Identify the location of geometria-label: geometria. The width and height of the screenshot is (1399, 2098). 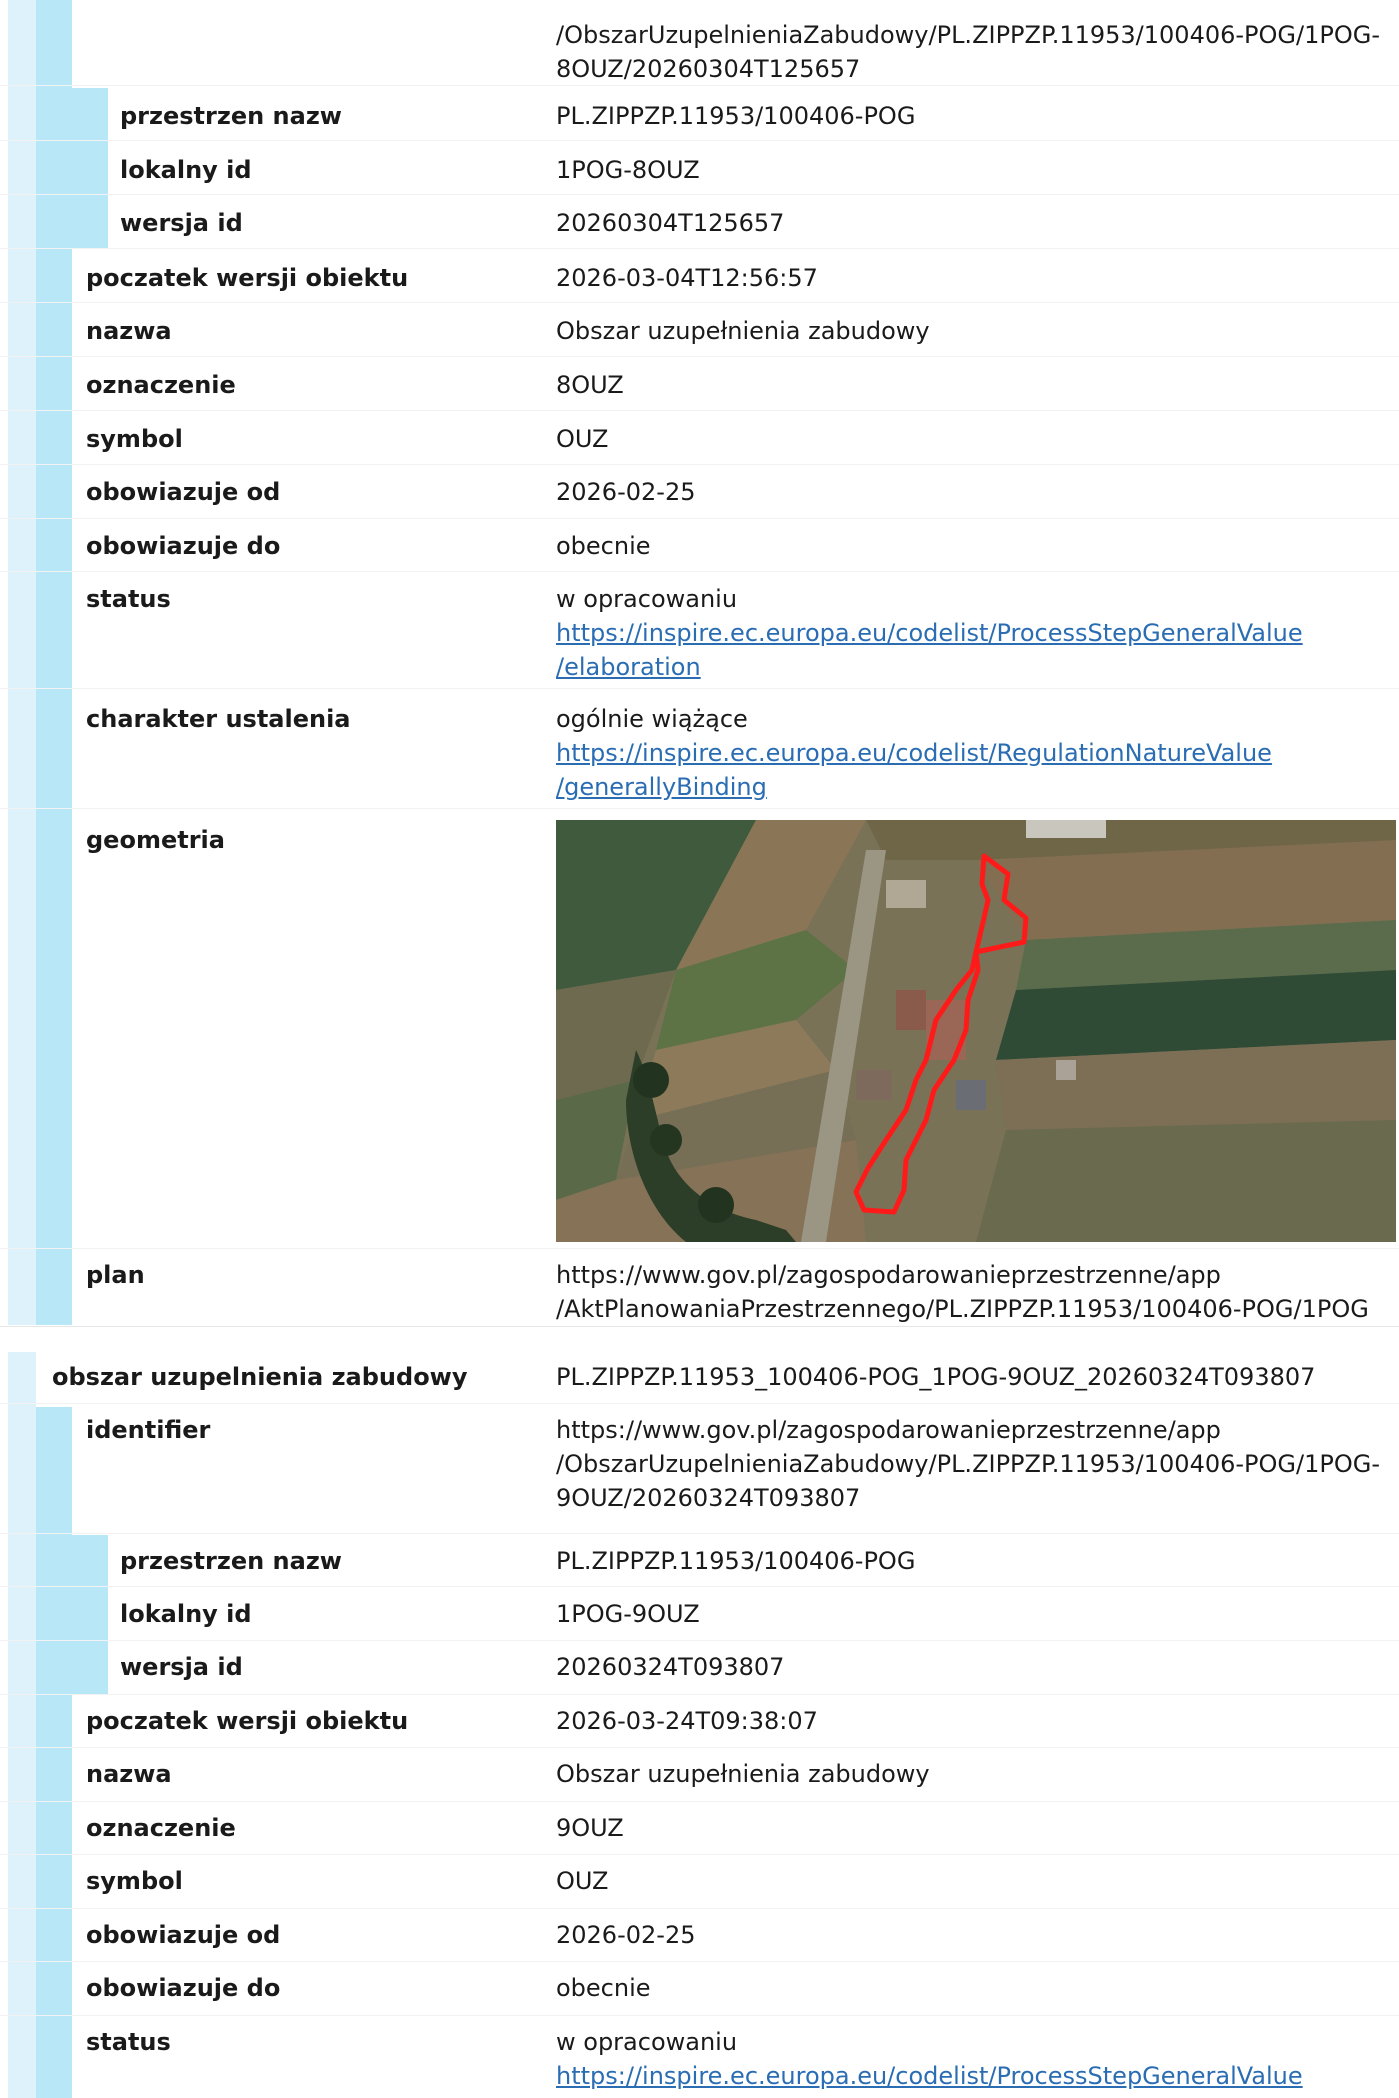
(155, 840).